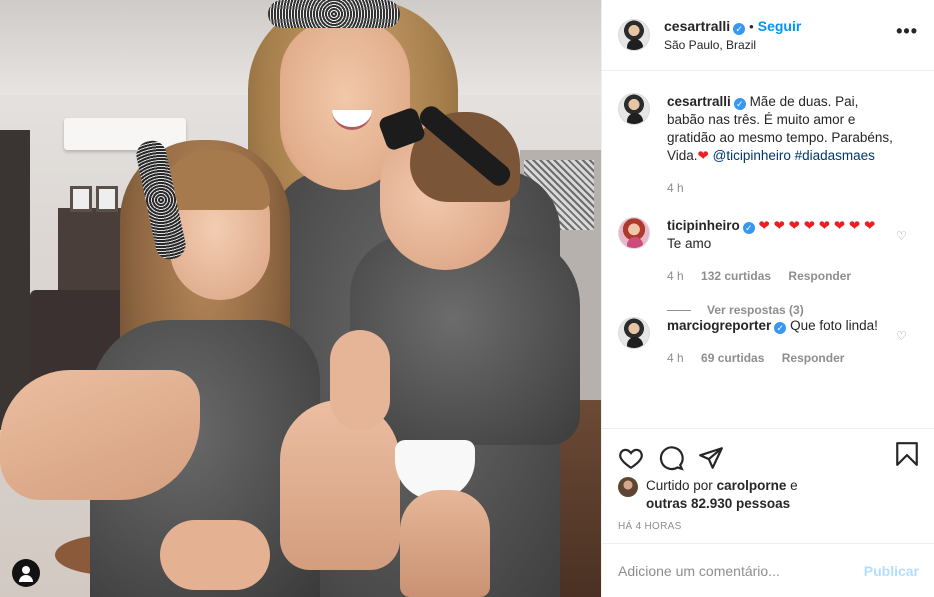  Describe the element at coordinates (794, 485) in the screenshot. I see `liked-by-conjunction: e` at that location.